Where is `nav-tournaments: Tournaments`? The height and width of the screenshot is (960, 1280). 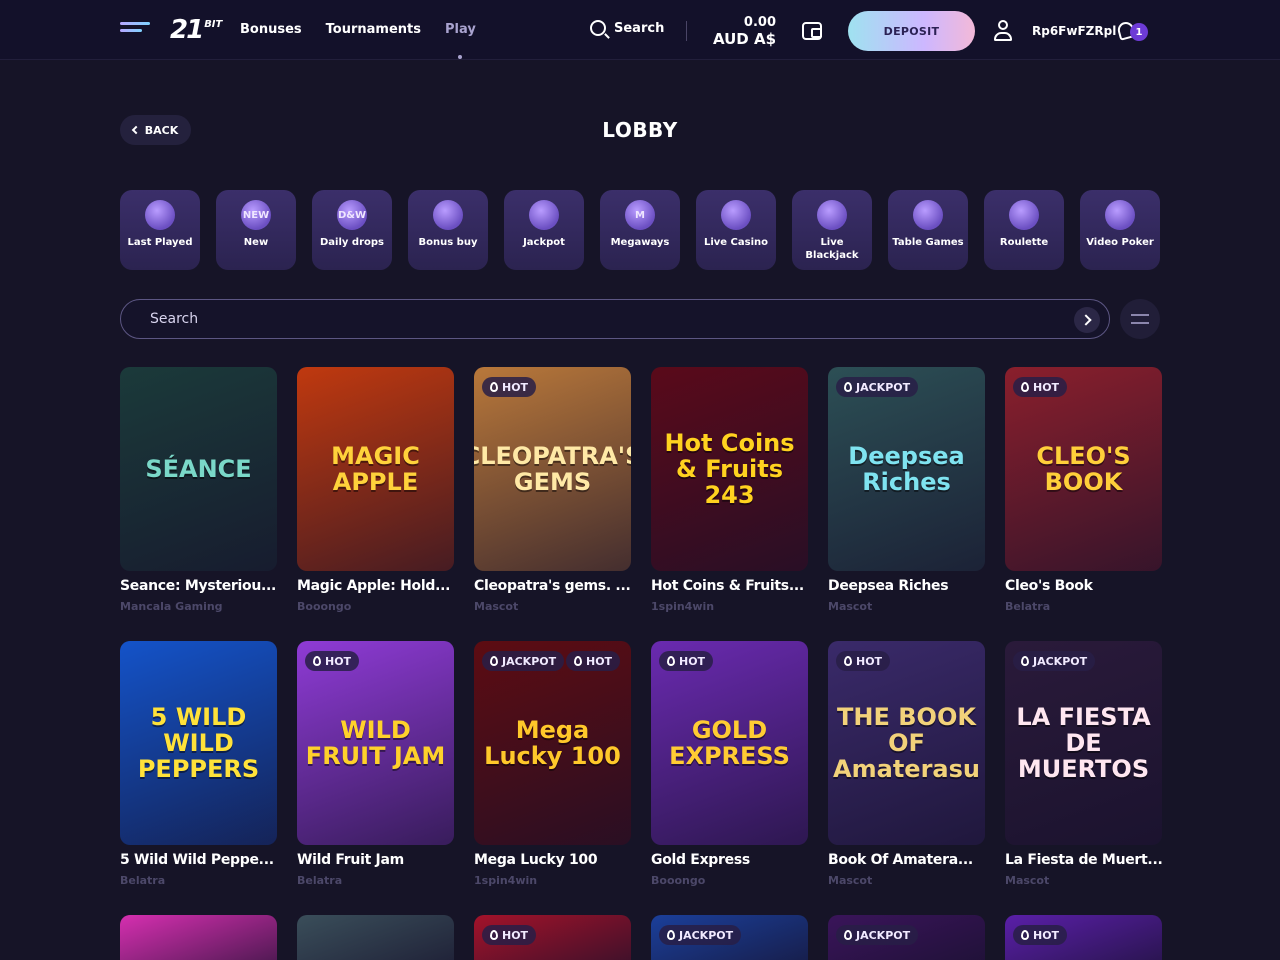
nav-tournaments: Tournaments is located at coordinates (373, 29).